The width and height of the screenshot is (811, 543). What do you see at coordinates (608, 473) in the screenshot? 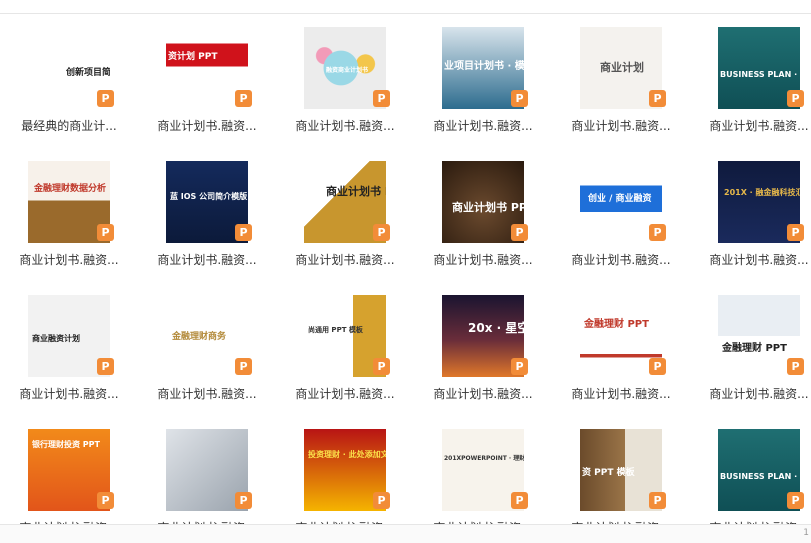
I see `thumbnail-text: 资 PPT 模板` at bounding box center [608, 473].